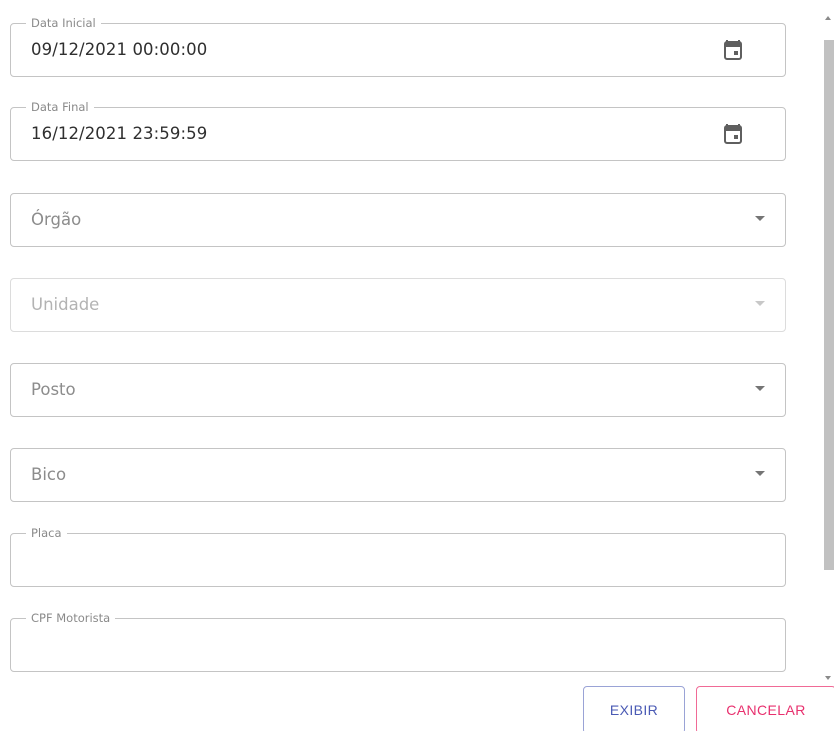  Describe the element at coordinates (398, 130) in the screenshot. I see `data-final-field: Data Final 16/12/2021 23:59:59` at that location.